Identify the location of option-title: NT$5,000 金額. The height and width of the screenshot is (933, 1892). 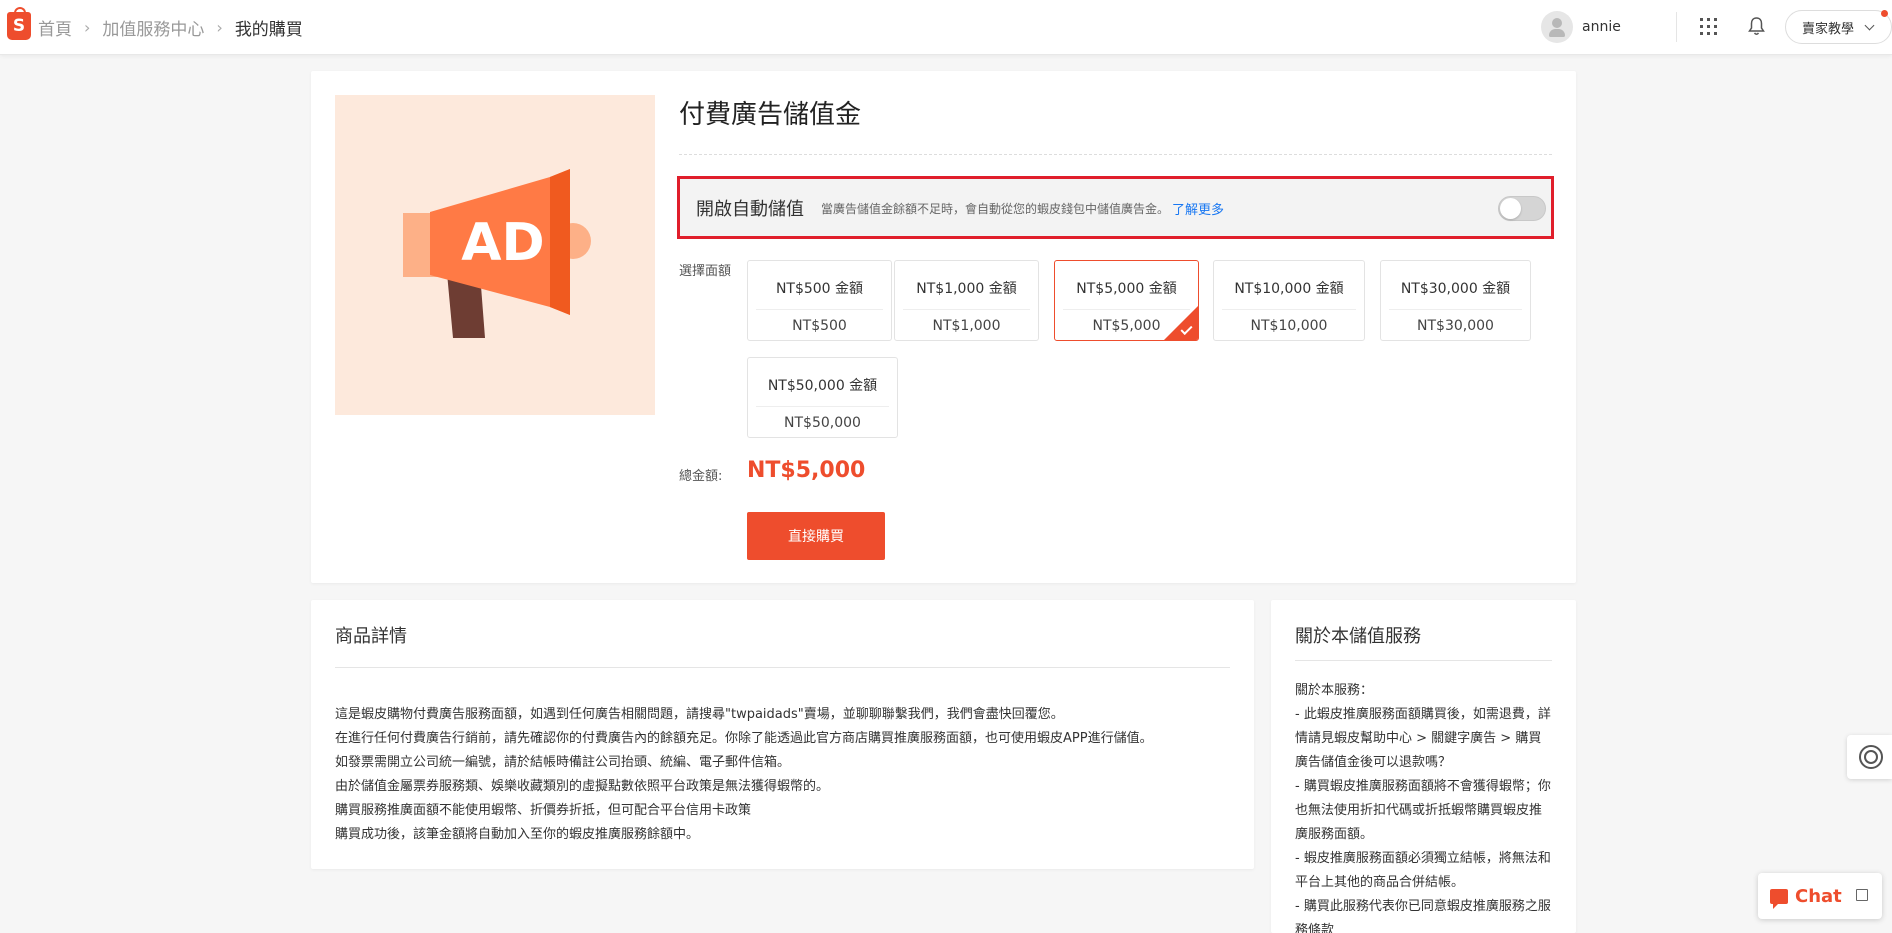
(1126, 289).